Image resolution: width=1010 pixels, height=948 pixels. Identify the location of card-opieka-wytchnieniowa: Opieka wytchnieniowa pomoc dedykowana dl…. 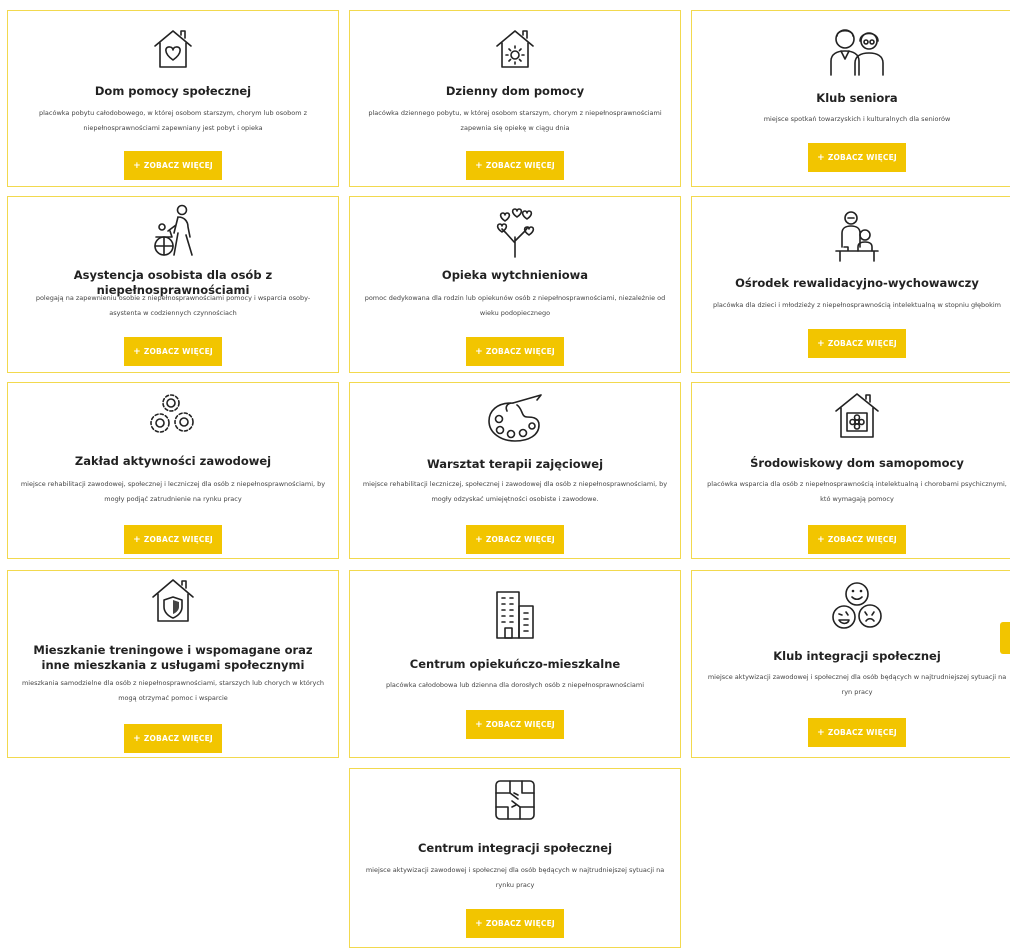
(515, 284).